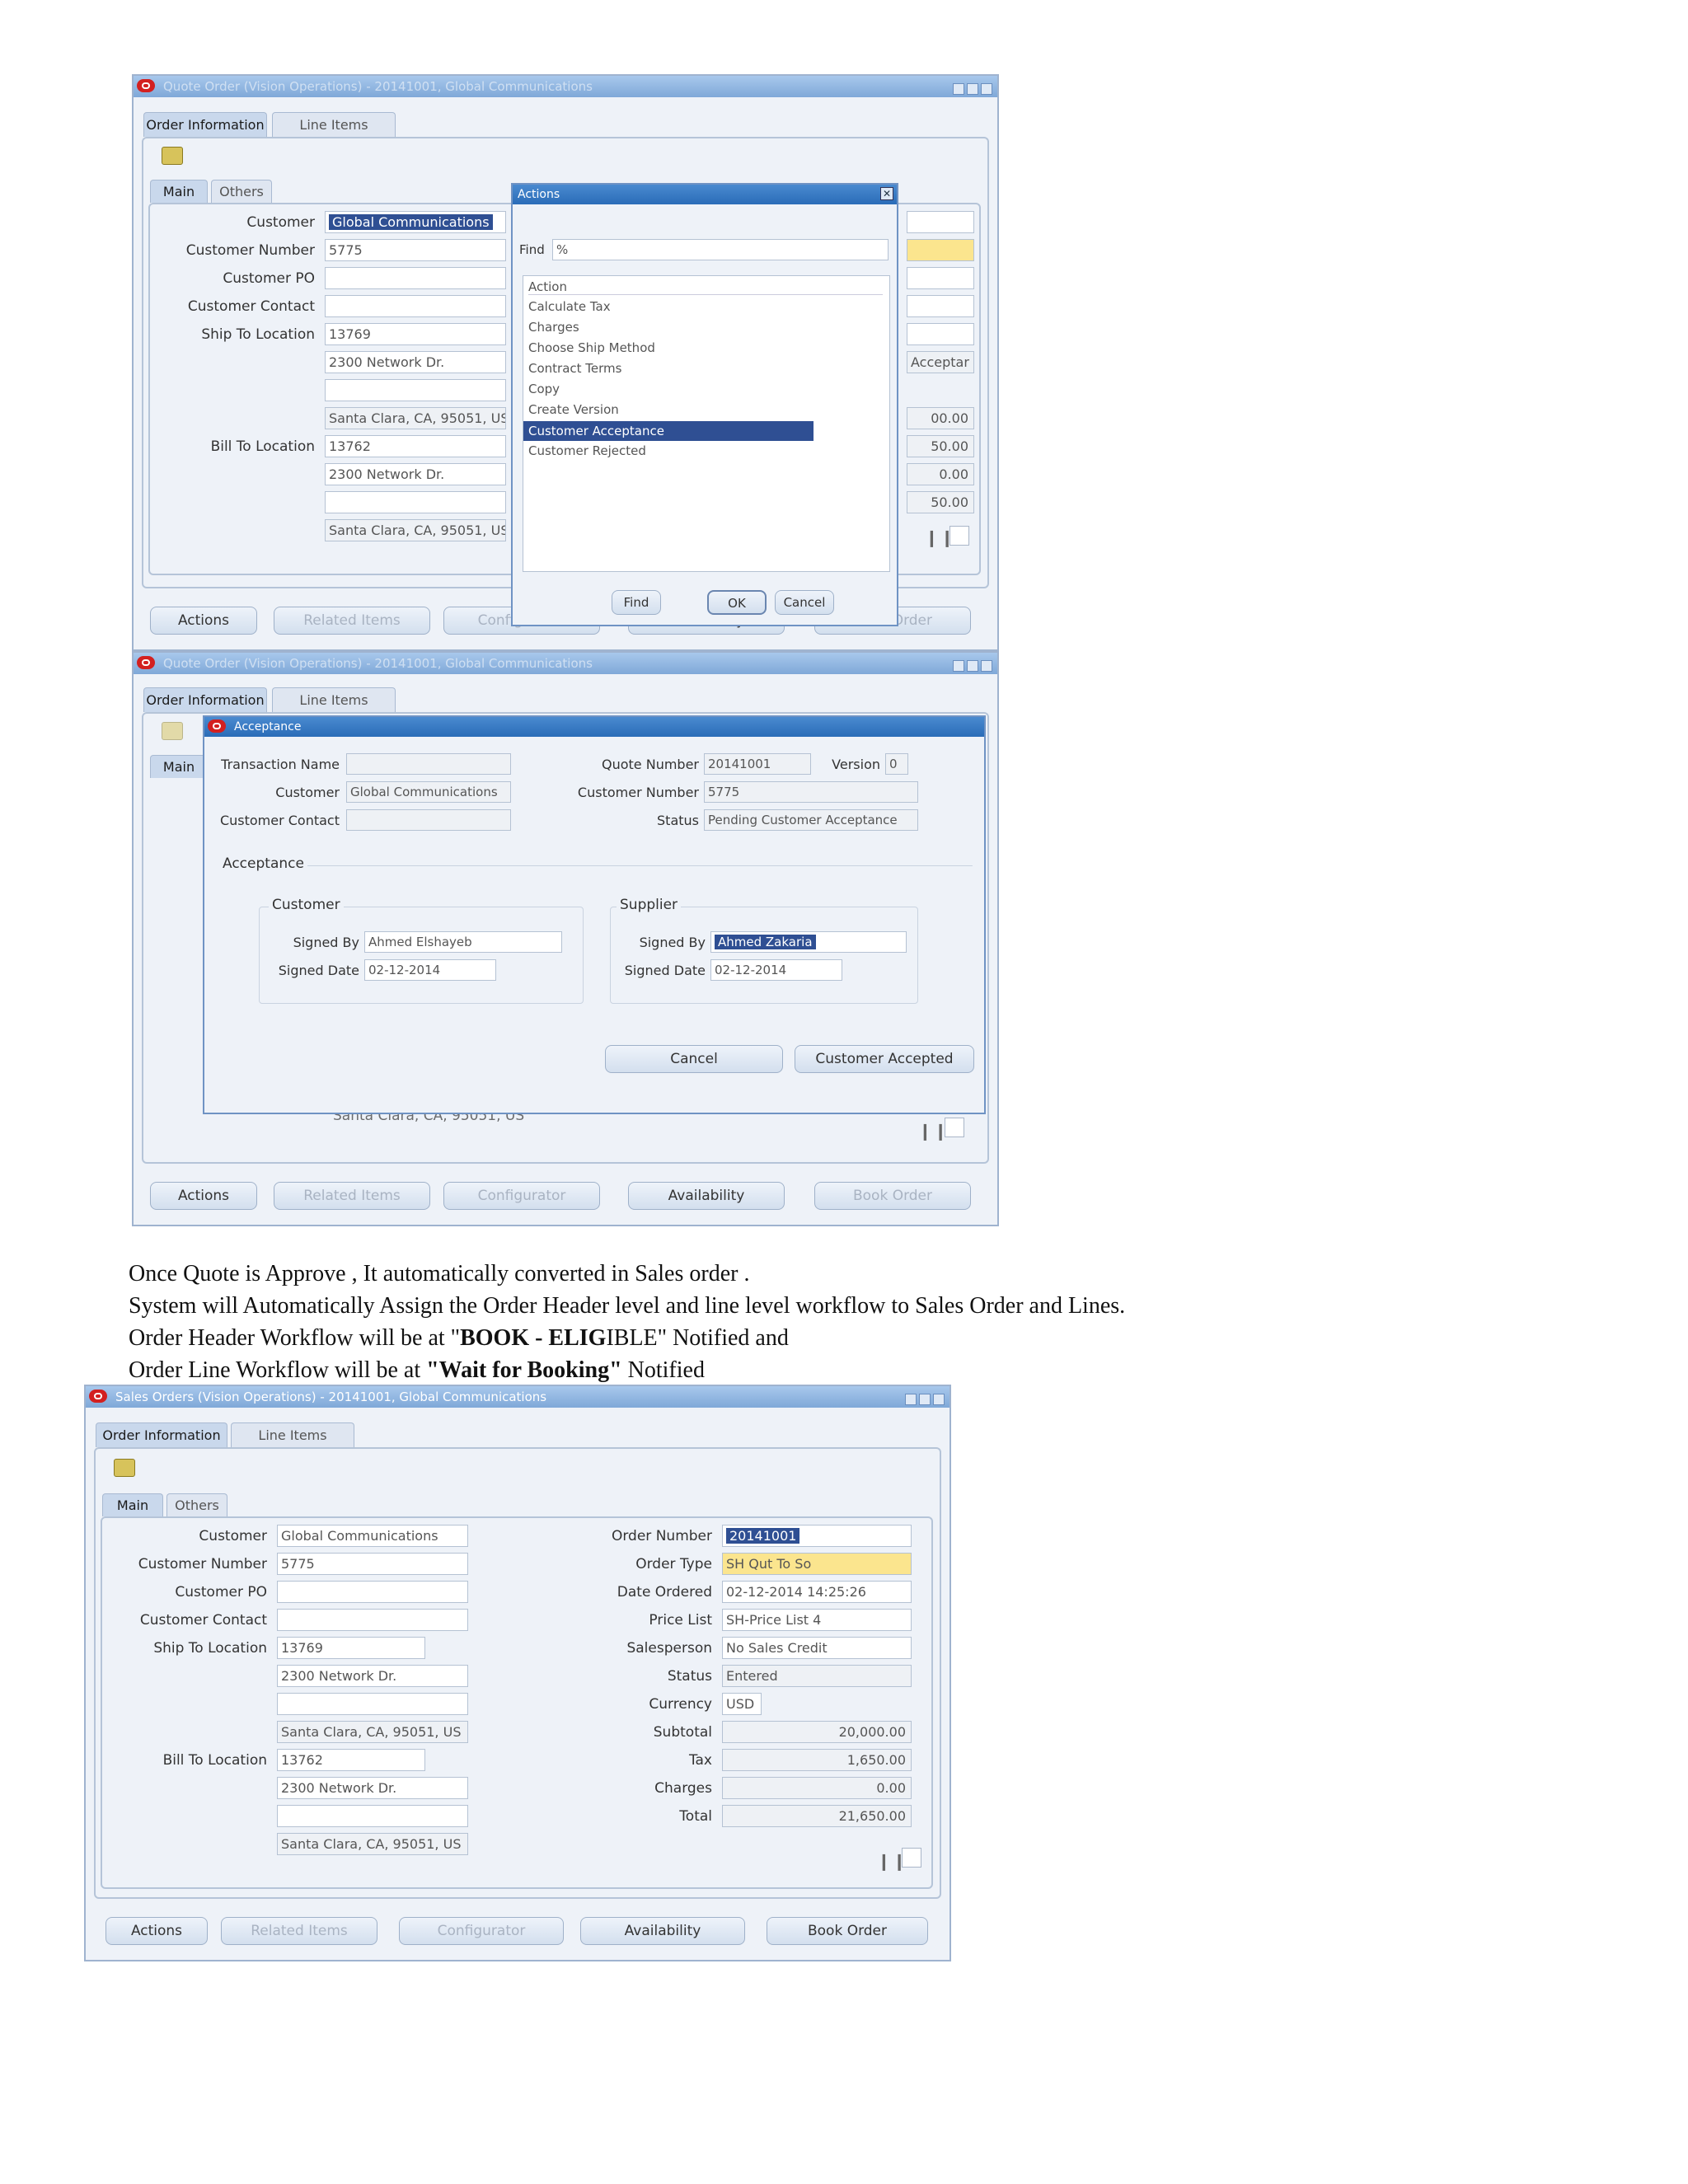 This screenshot has height=2184, width=1688. What do you see at coordinates (817, 1620) in the screenshot?
I see `price-list-field: SH-Price List 4` at bounding box center [817, 1620].